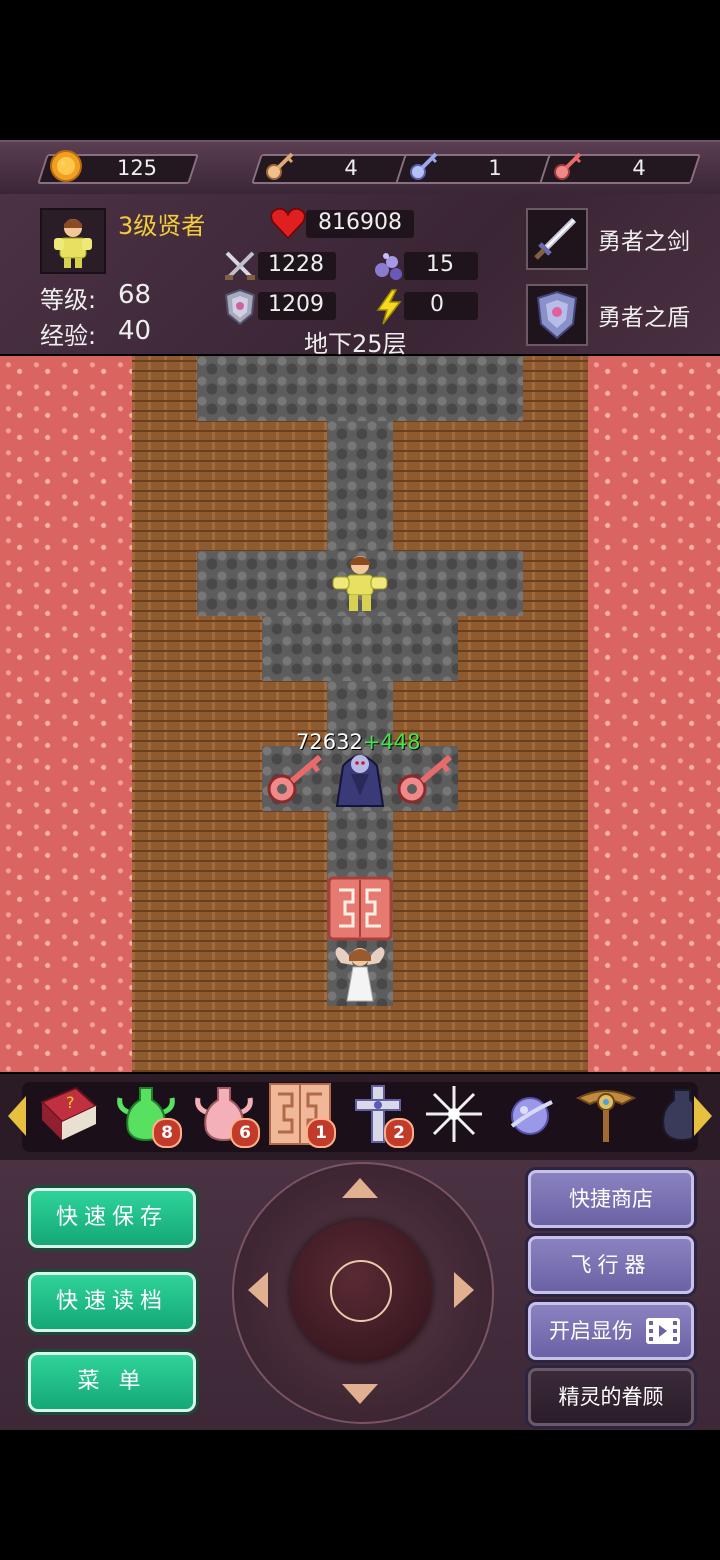 This screenshot has width=720, height=1560. I want to click on quick-shop-button: 快捷商店, so click(611, 1199).